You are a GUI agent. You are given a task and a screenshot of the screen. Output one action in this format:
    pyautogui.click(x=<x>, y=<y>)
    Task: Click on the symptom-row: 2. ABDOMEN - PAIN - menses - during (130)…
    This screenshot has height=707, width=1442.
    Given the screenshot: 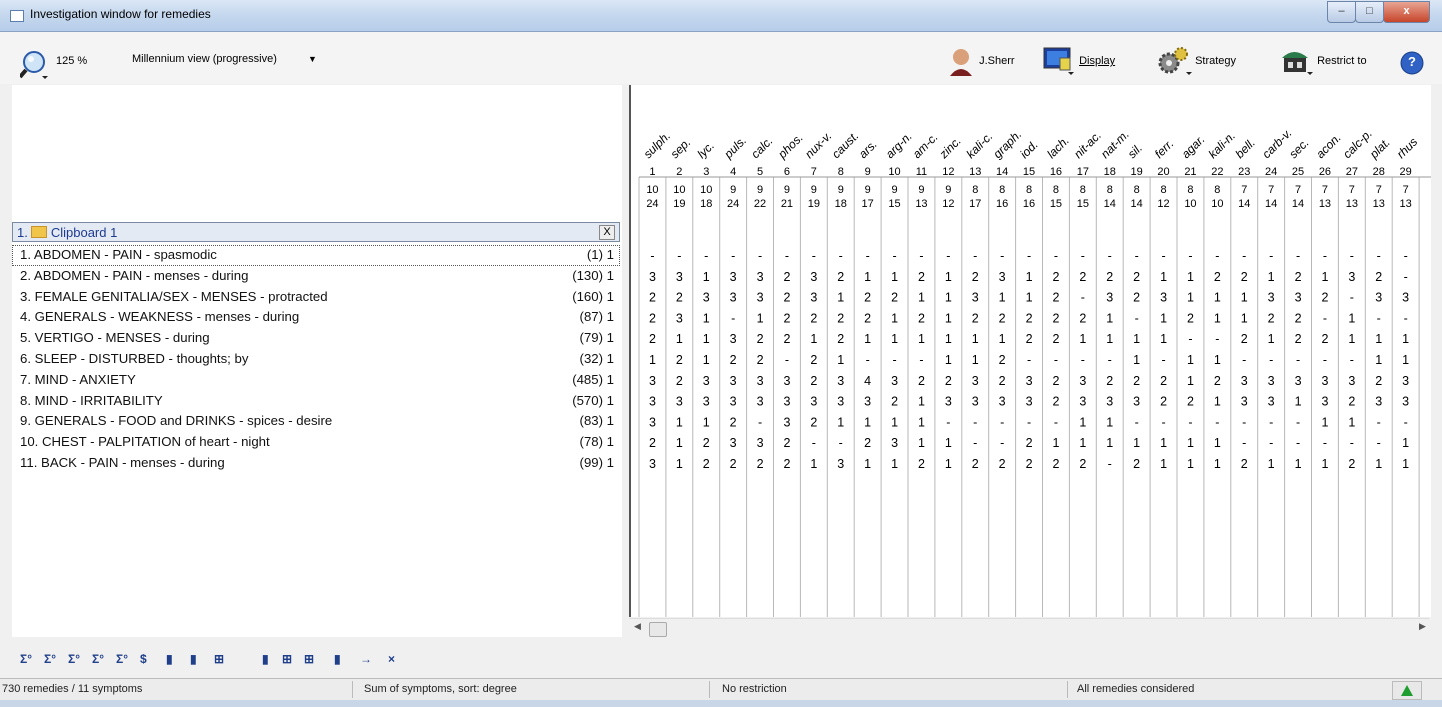 What is the action you would take?
    pyautogui.click(x=316, y=276)
    